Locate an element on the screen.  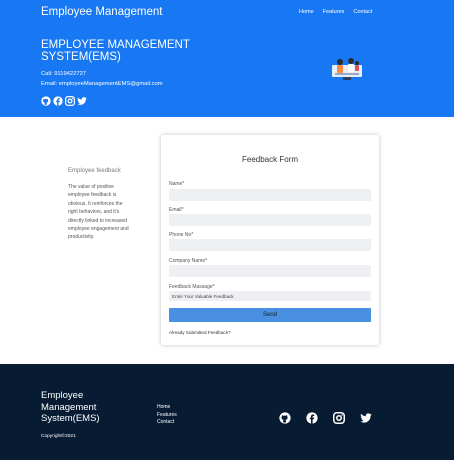
feedback-message-input is located at coordinates (270, 296).